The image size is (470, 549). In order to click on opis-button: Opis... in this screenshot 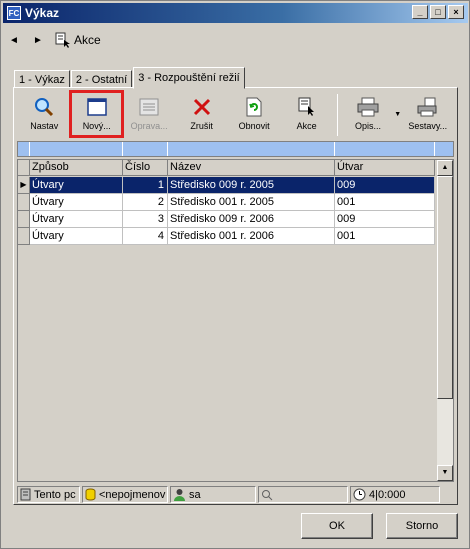, I will do `click(368, 114)`.